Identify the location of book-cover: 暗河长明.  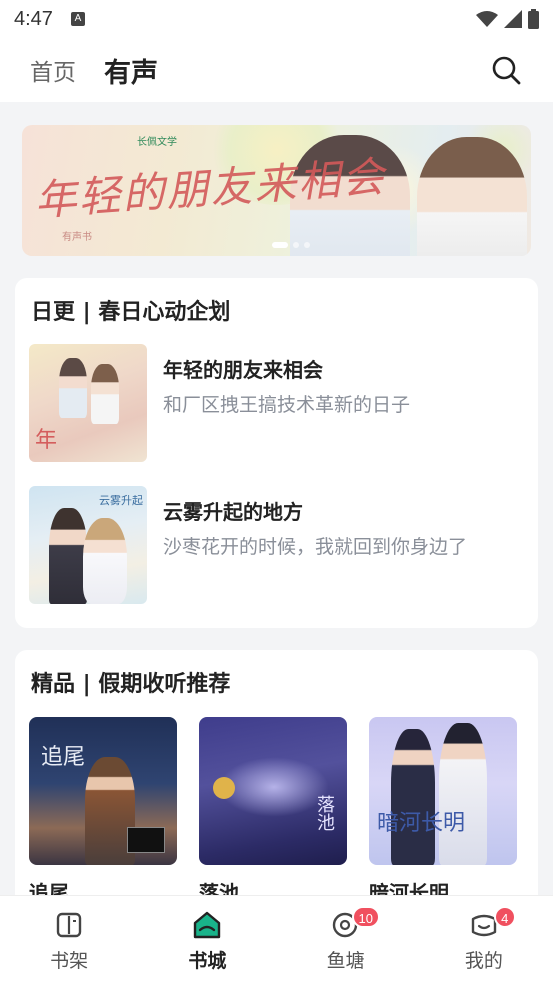
(443, 791).